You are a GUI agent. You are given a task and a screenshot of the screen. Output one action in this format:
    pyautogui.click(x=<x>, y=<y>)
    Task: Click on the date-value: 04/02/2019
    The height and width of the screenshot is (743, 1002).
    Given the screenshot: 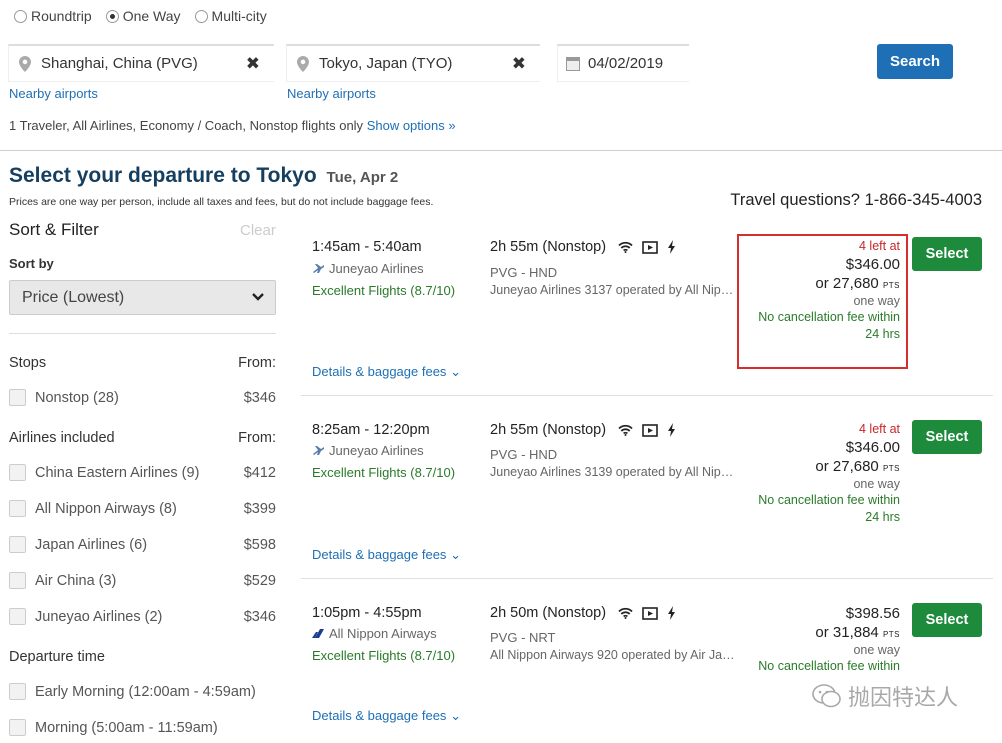 What is the action you would take?
    pyautogui.click(x=626, y=63)
    